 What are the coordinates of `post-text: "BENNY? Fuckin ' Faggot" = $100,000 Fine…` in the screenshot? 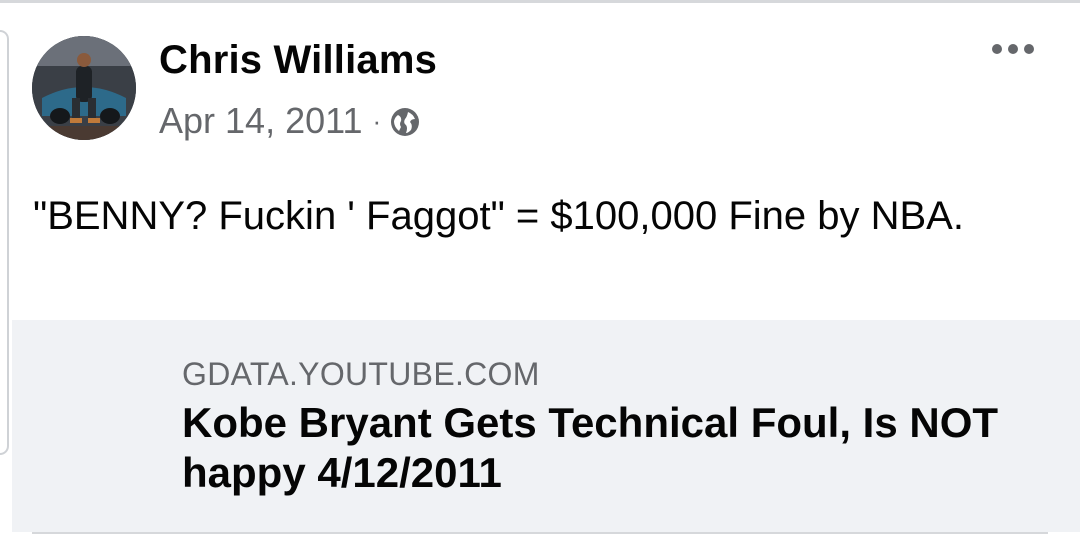 It's located at (498, 216).